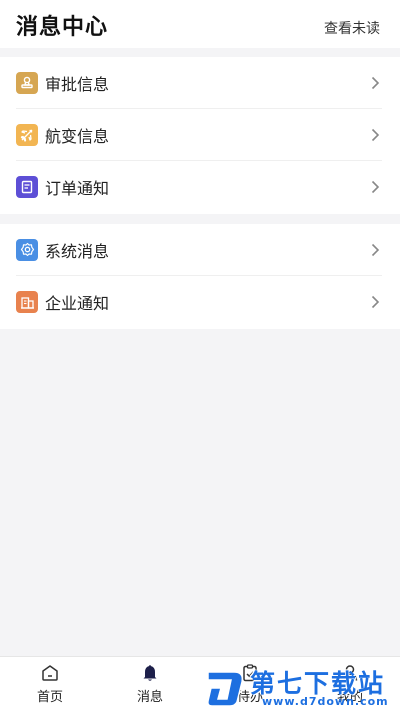 Image resolution: width=400 pixels, height=711 pixels. What do you see at coordinates (352, 28) in the screenshot?
I see `view-unread-link: 查看未读` at bounding box center [352, 28].